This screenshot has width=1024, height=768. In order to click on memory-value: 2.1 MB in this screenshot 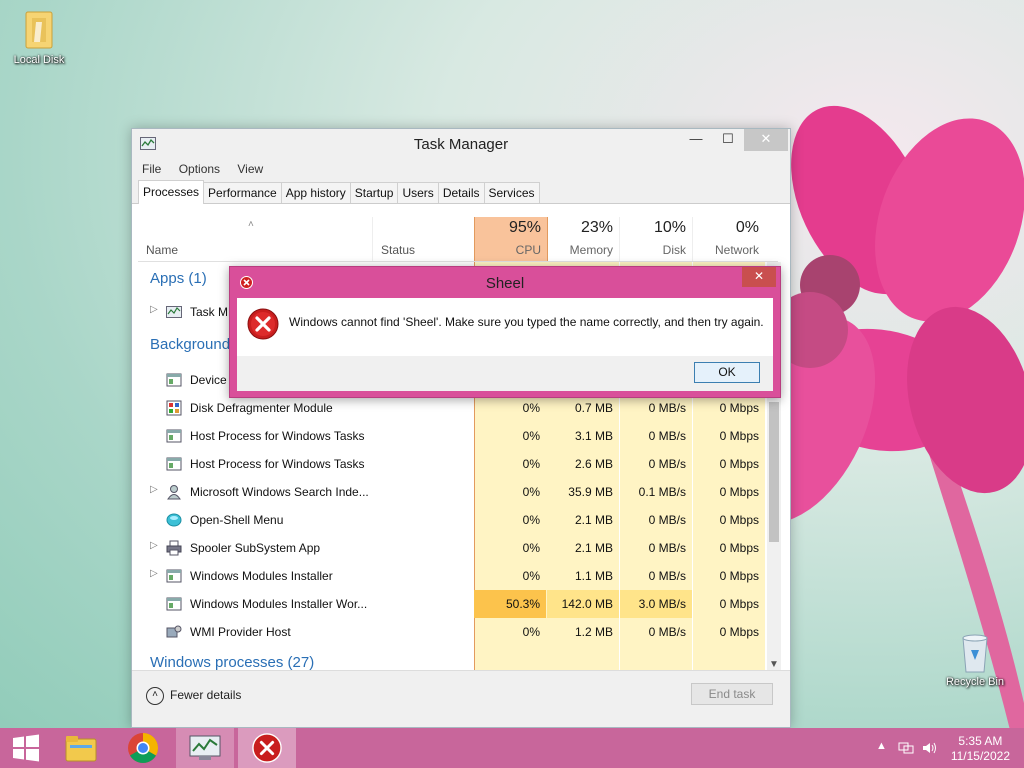, I will do `click(593, 520)`.